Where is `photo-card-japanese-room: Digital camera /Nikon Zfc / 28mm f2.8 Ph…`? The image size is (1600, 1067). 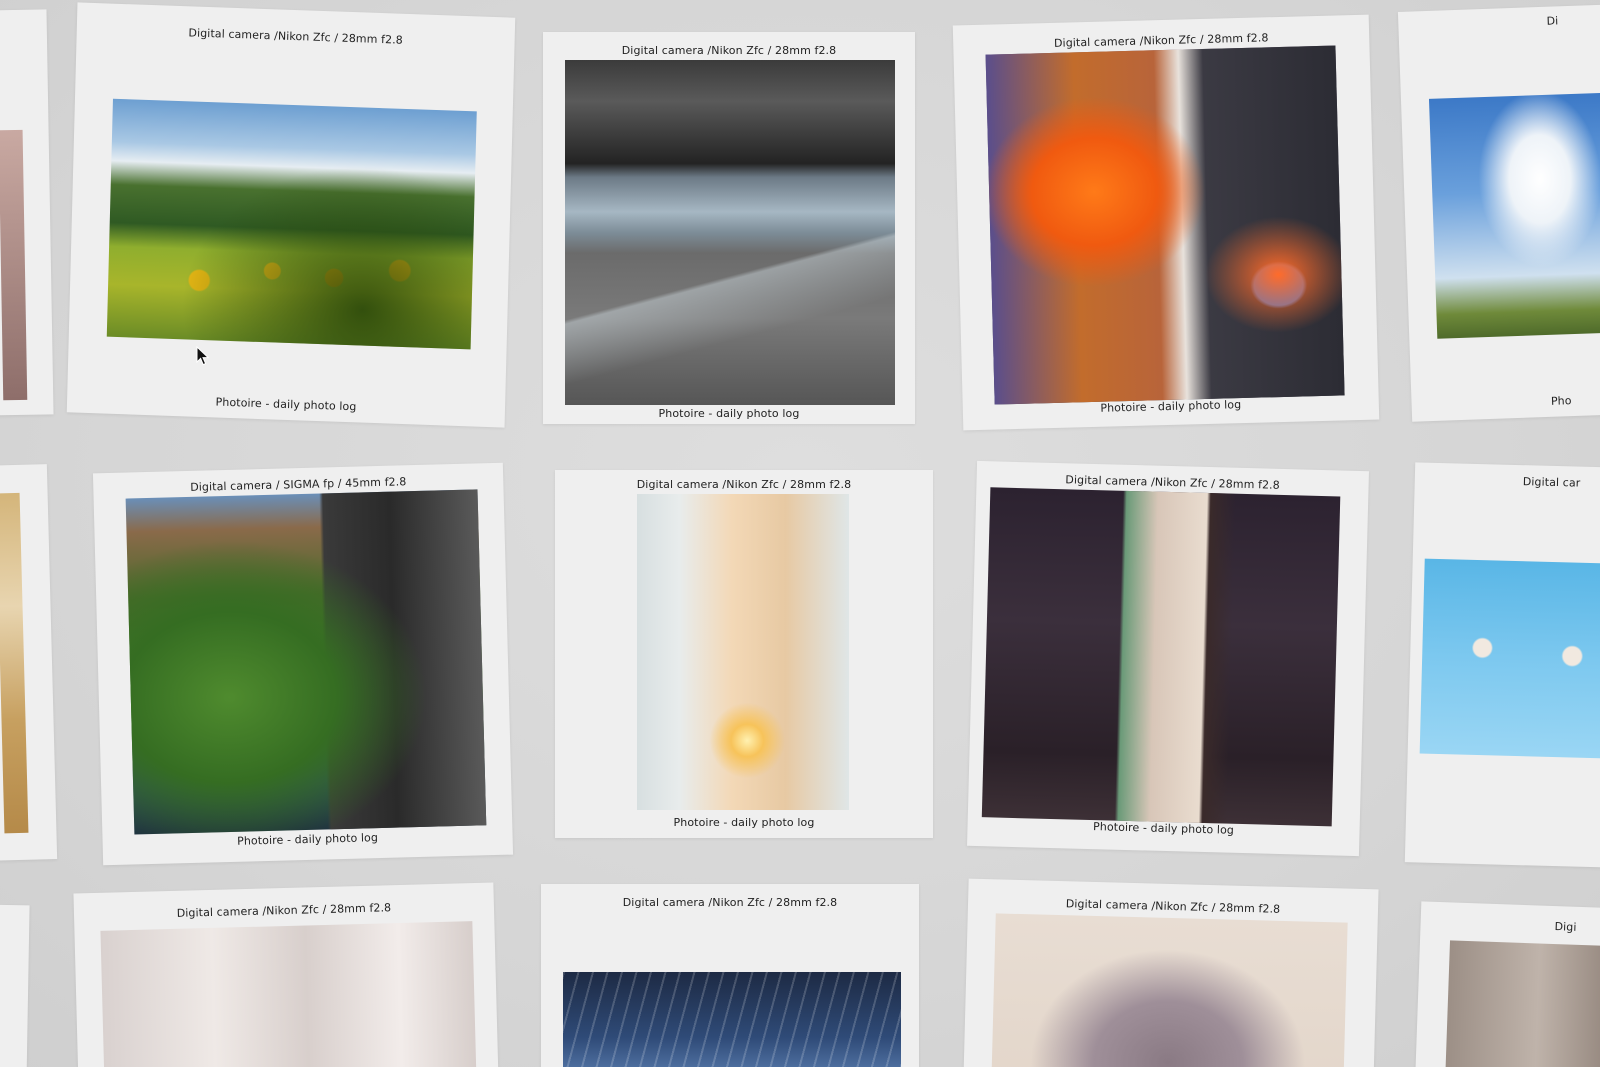
photo-card-japanese-room: Digital camera /Nikon Zfc / 28mm f2.8 Ph… is located at coordinates (1168, 658).